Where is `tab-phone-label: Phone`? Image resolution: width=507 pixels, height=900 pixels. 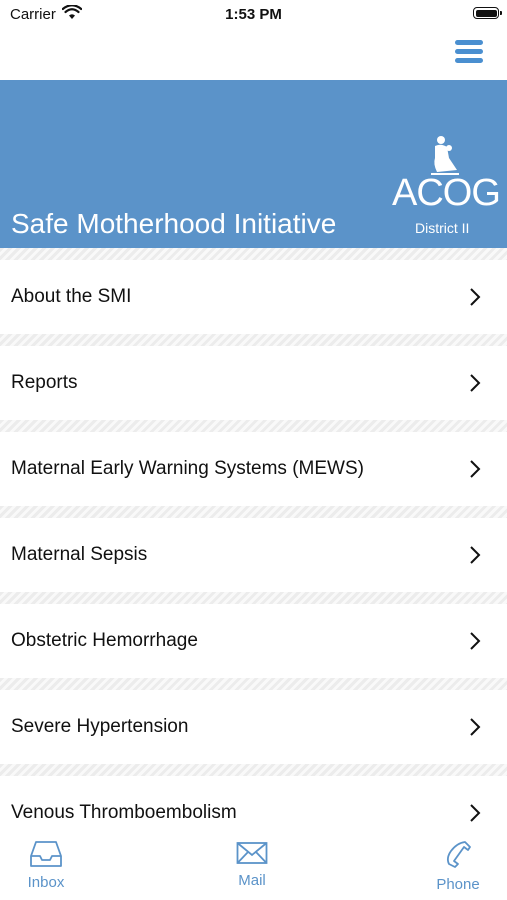 tab-phone-label: Phone is located at coordinates (458, 884).